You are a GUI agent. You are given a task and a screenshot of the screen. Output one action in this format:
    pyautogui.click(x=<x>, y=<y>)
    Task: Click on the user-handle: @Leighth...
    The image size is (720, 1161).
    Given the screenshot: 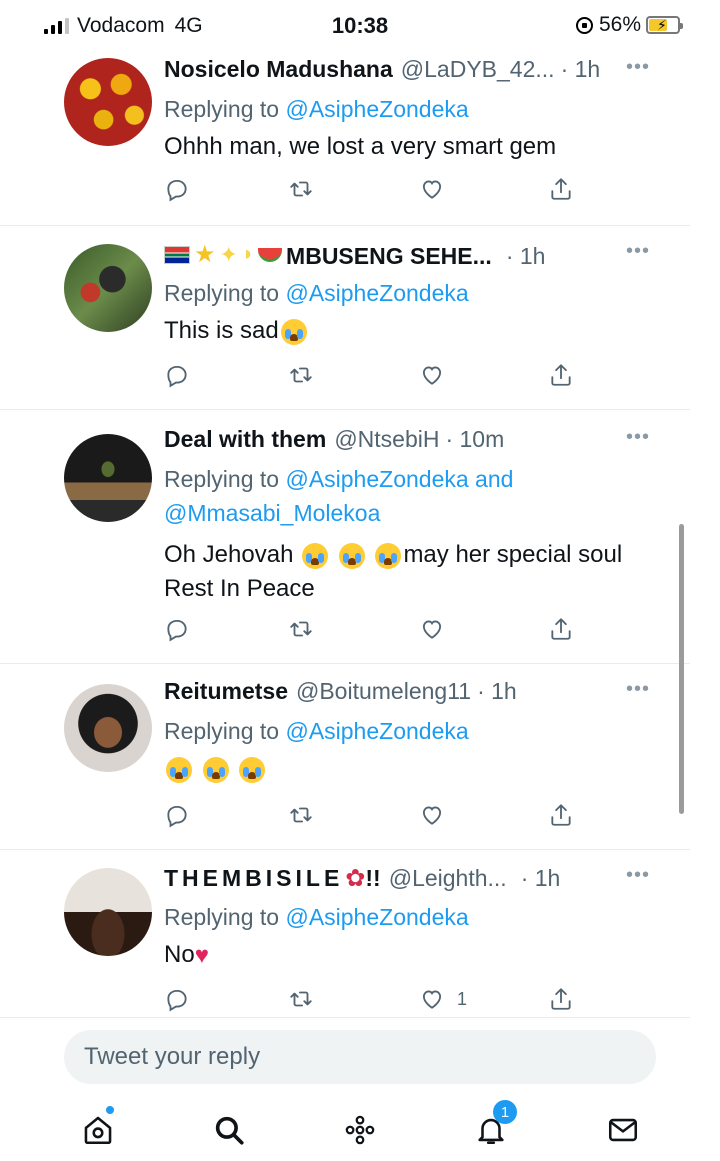 What is the action you would take?
    pyautogui.click(x=448, y=878)
    